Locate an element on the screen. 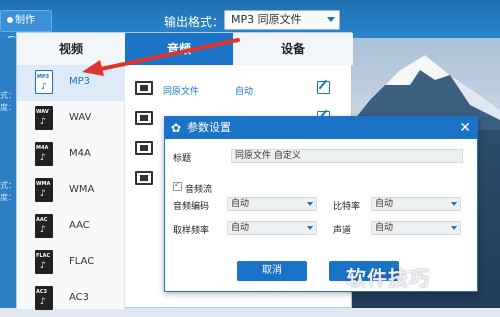  title-label: 标题 is located at coordinates (182, 159).